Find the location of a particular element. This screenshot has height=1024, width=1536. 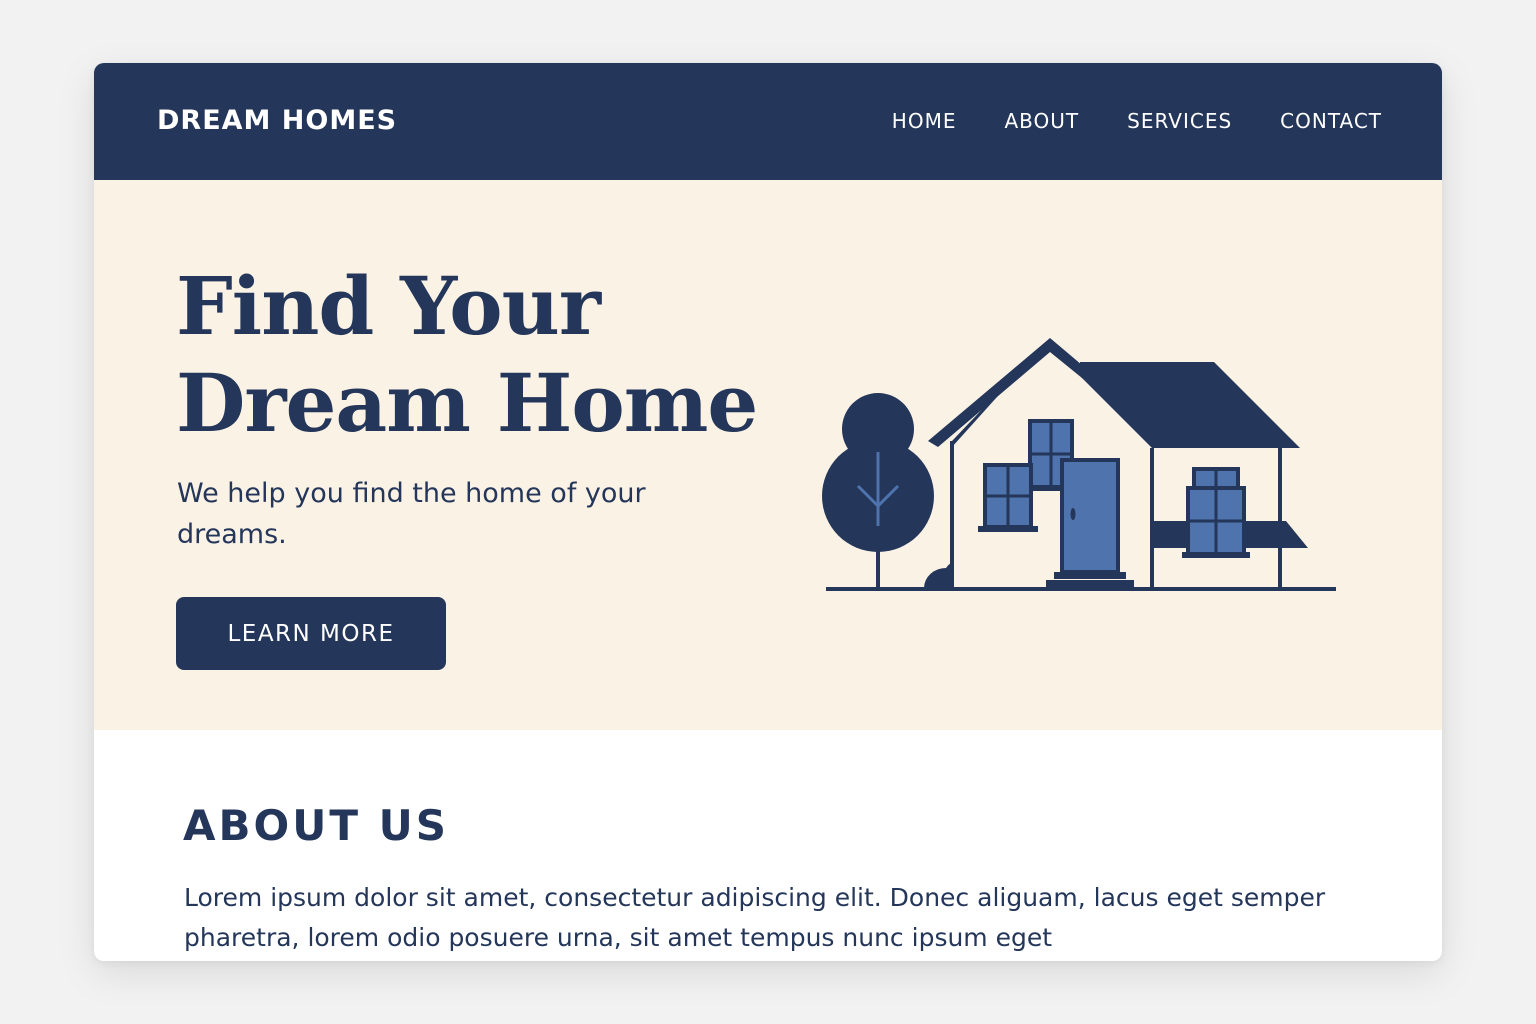

tree-icon is located at coordinates (878, 491).